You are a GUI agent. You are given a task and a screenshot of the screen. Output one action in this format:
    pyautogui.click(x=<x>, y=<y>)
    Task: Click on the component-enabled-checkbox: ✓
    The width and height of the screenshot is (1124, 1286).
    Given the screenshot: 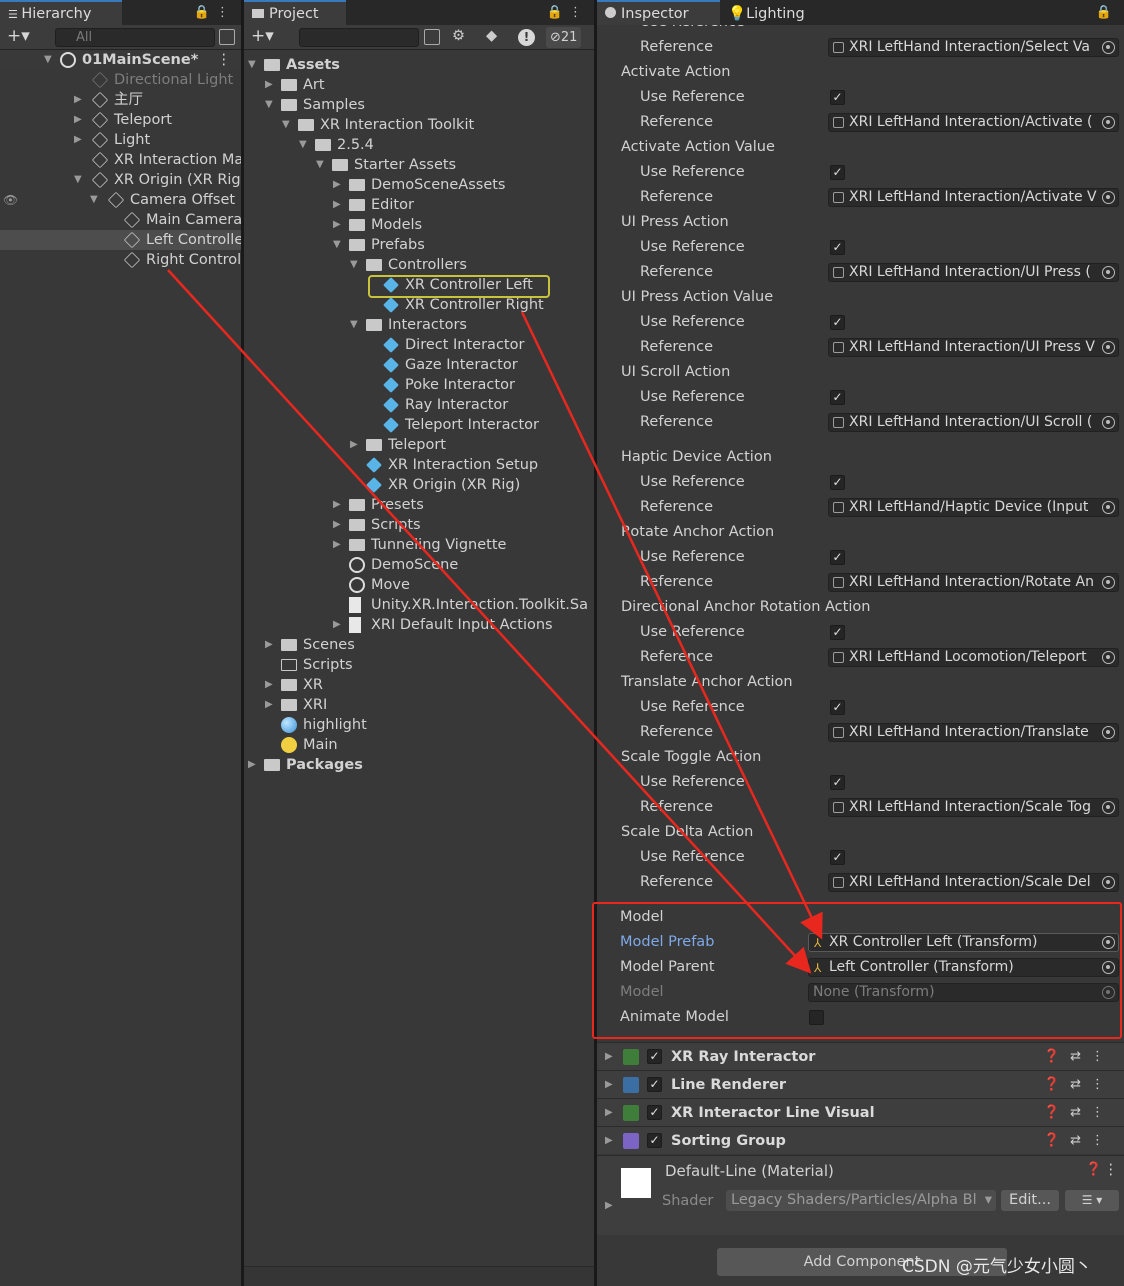 What is the action you would take?
    pyautogui.click(x=654, y=1084)
    